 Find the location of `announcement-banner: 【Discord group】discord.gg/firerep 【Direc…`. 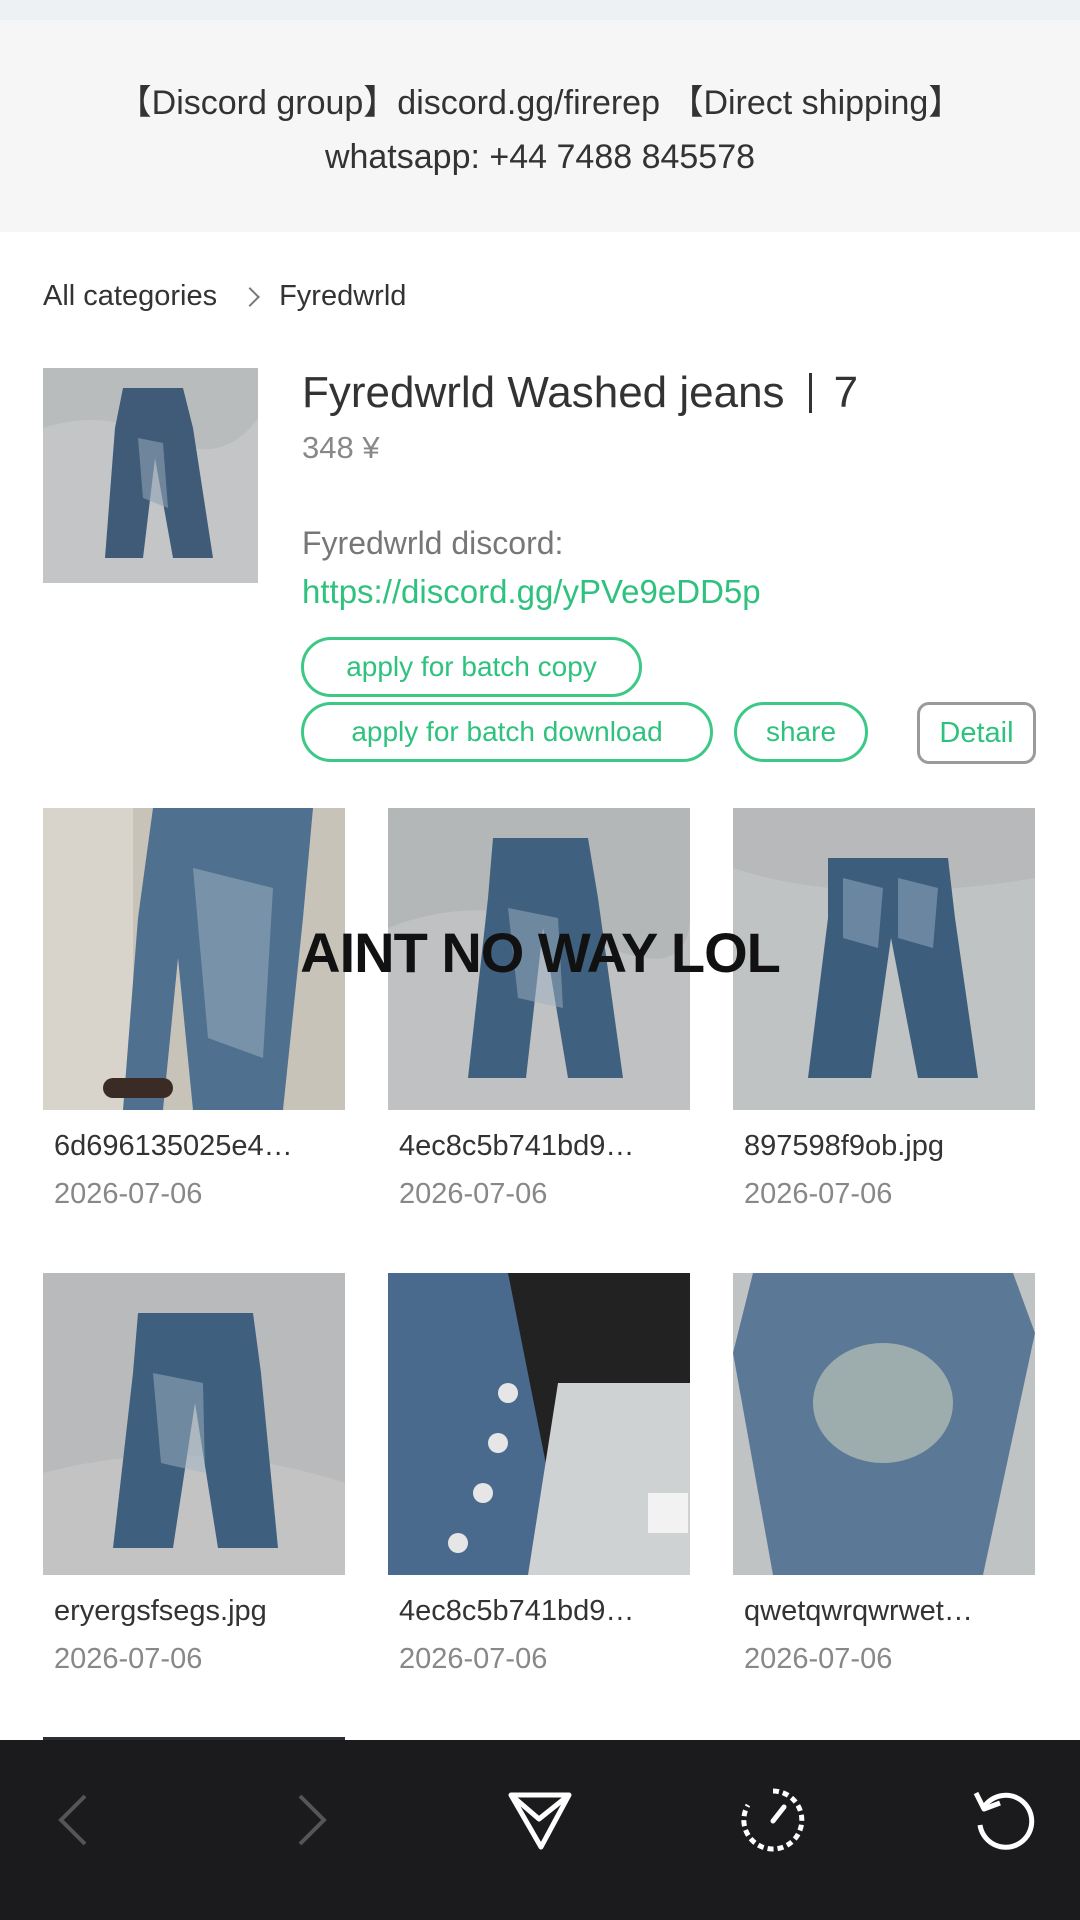

announcement-banner: 【Discord group】discord.gg/firerep 【Direc… is located at coordinates (540, 126).